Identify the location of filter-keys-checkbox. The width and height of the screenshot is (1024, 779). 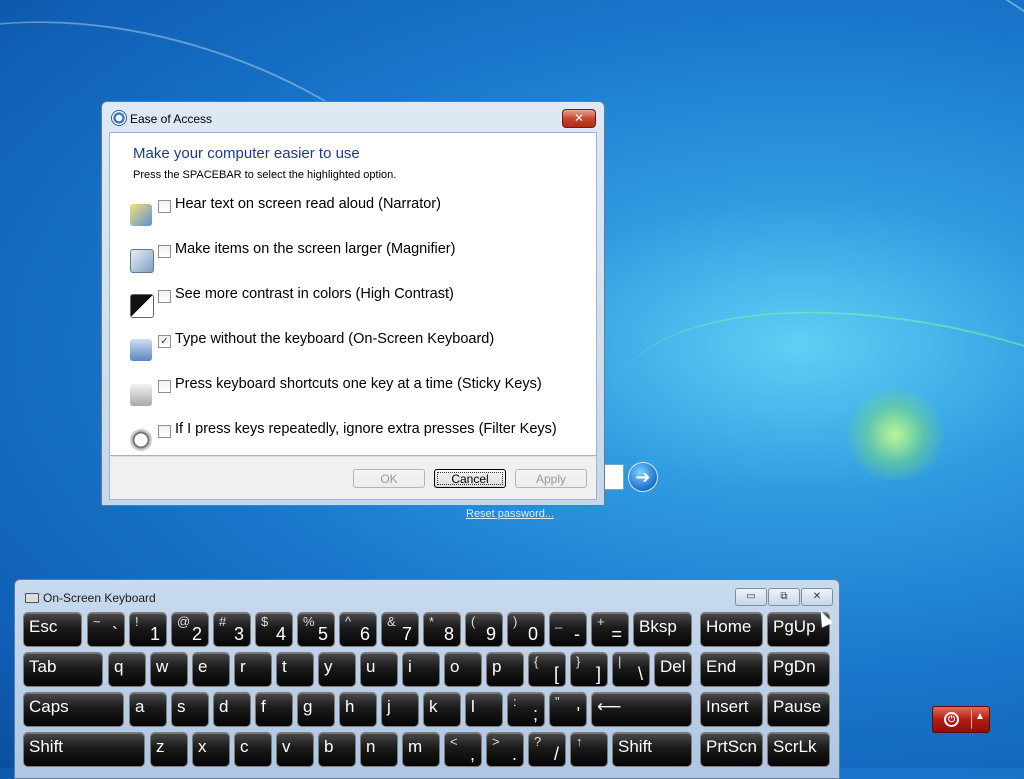
(164, 431).